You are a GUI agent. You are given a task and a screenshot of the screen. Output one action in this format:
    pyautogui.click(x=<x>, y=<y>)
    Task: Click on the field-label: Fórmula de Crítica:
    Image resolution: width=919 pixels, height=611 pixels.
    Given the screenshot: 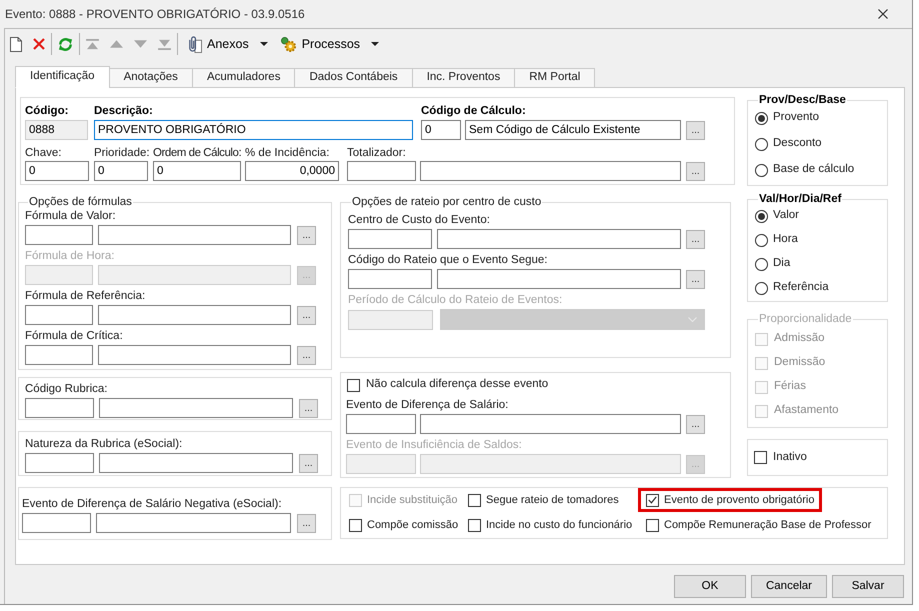 What is the action you would take?
    pyautogui.click(x=74, y=336)
    